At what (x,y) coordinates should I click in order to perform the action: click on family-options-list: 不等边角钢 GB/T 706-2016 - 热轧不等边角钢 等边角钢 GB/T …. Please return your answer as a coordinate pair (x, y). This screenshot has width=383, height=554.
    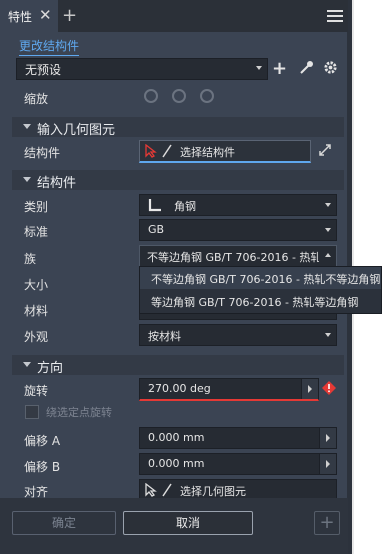
    Looking at the image, I should click on (260, 290).